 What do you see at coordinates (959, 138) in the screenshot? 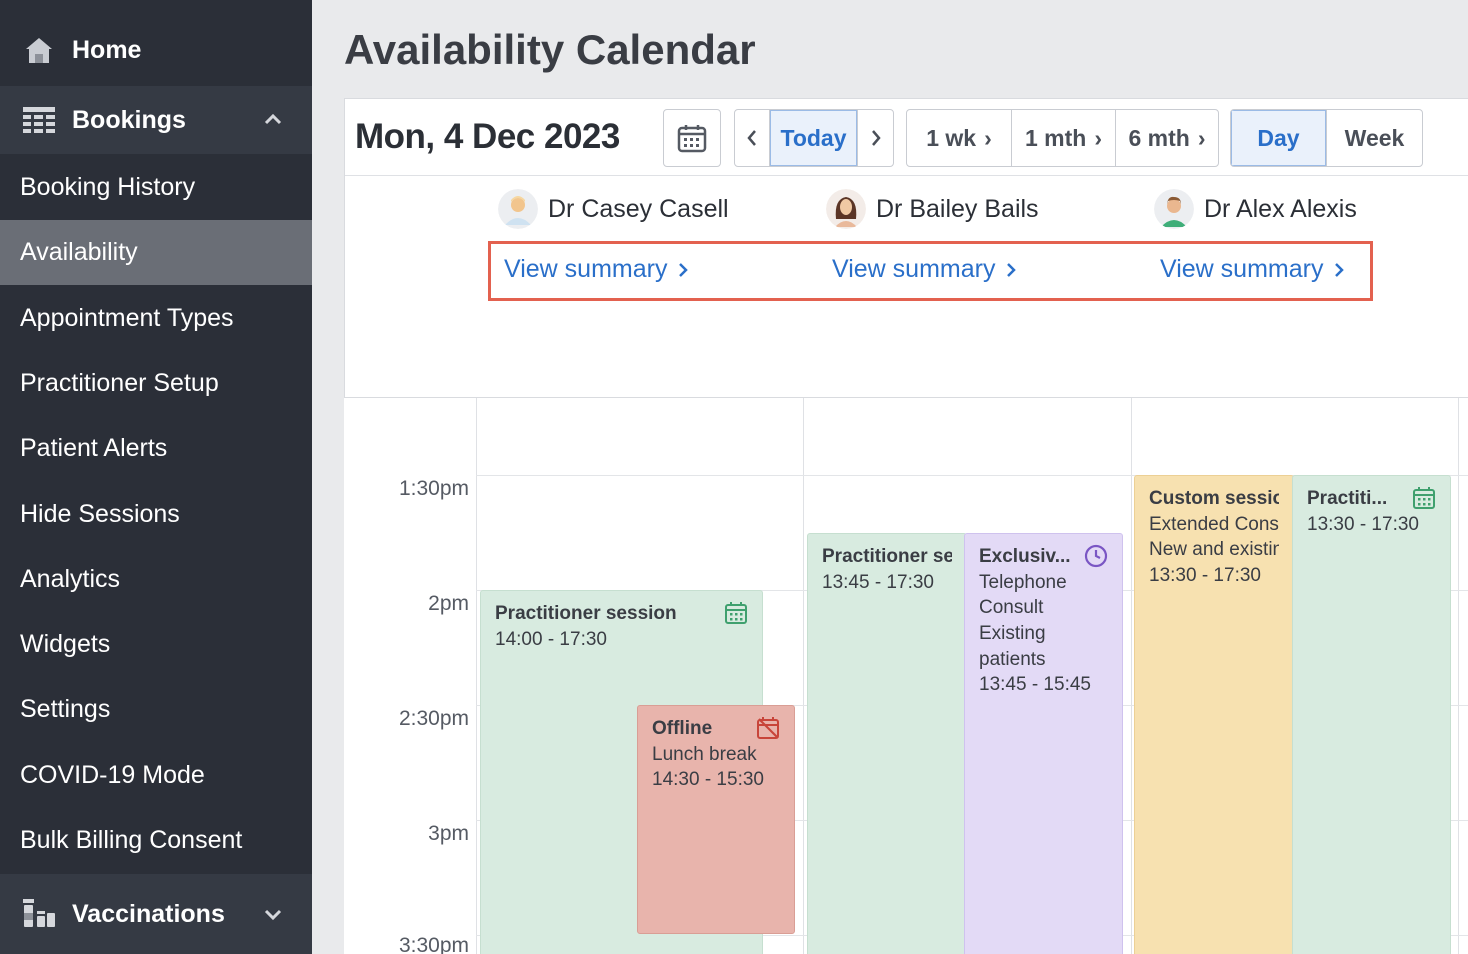
I see `jump-1-week-button: 1 wk ›` at bounding box center [959, 138].